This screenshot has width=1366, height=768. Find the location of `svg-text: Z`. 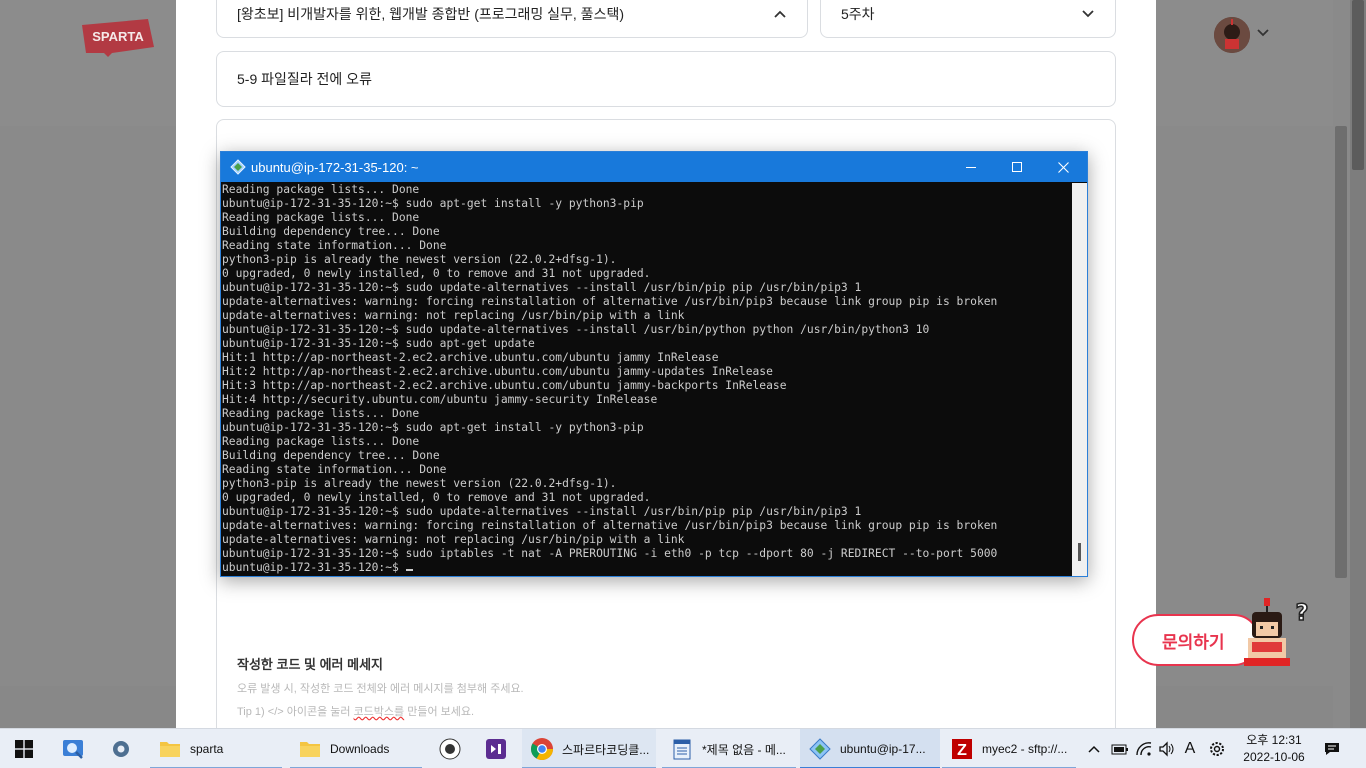

svg-text: Z is located at coordinates (962, 750).